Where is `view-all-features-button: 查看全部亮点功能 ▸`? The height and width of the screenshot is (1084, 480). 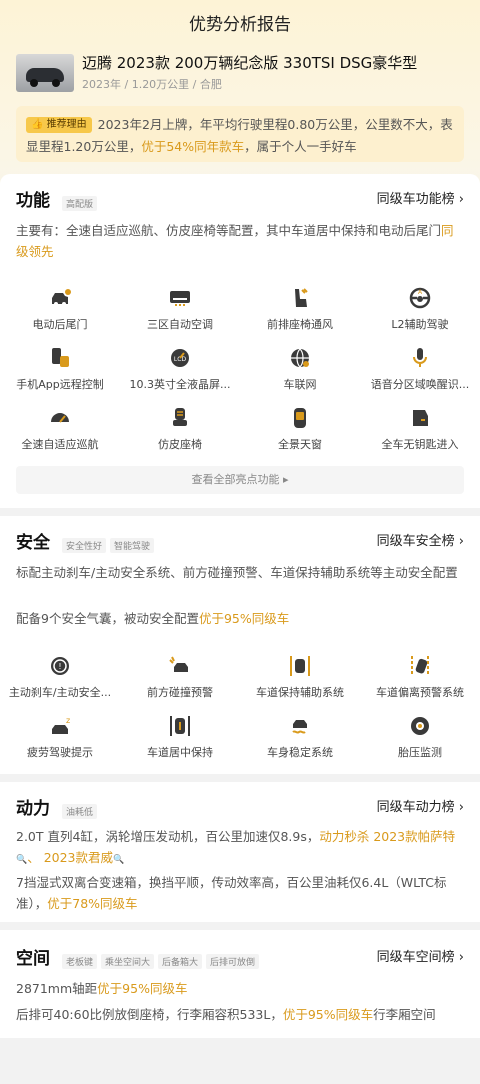
view-all-features-button: 查看全部亮点功能 ▸ is located at coordinates (240, 480).